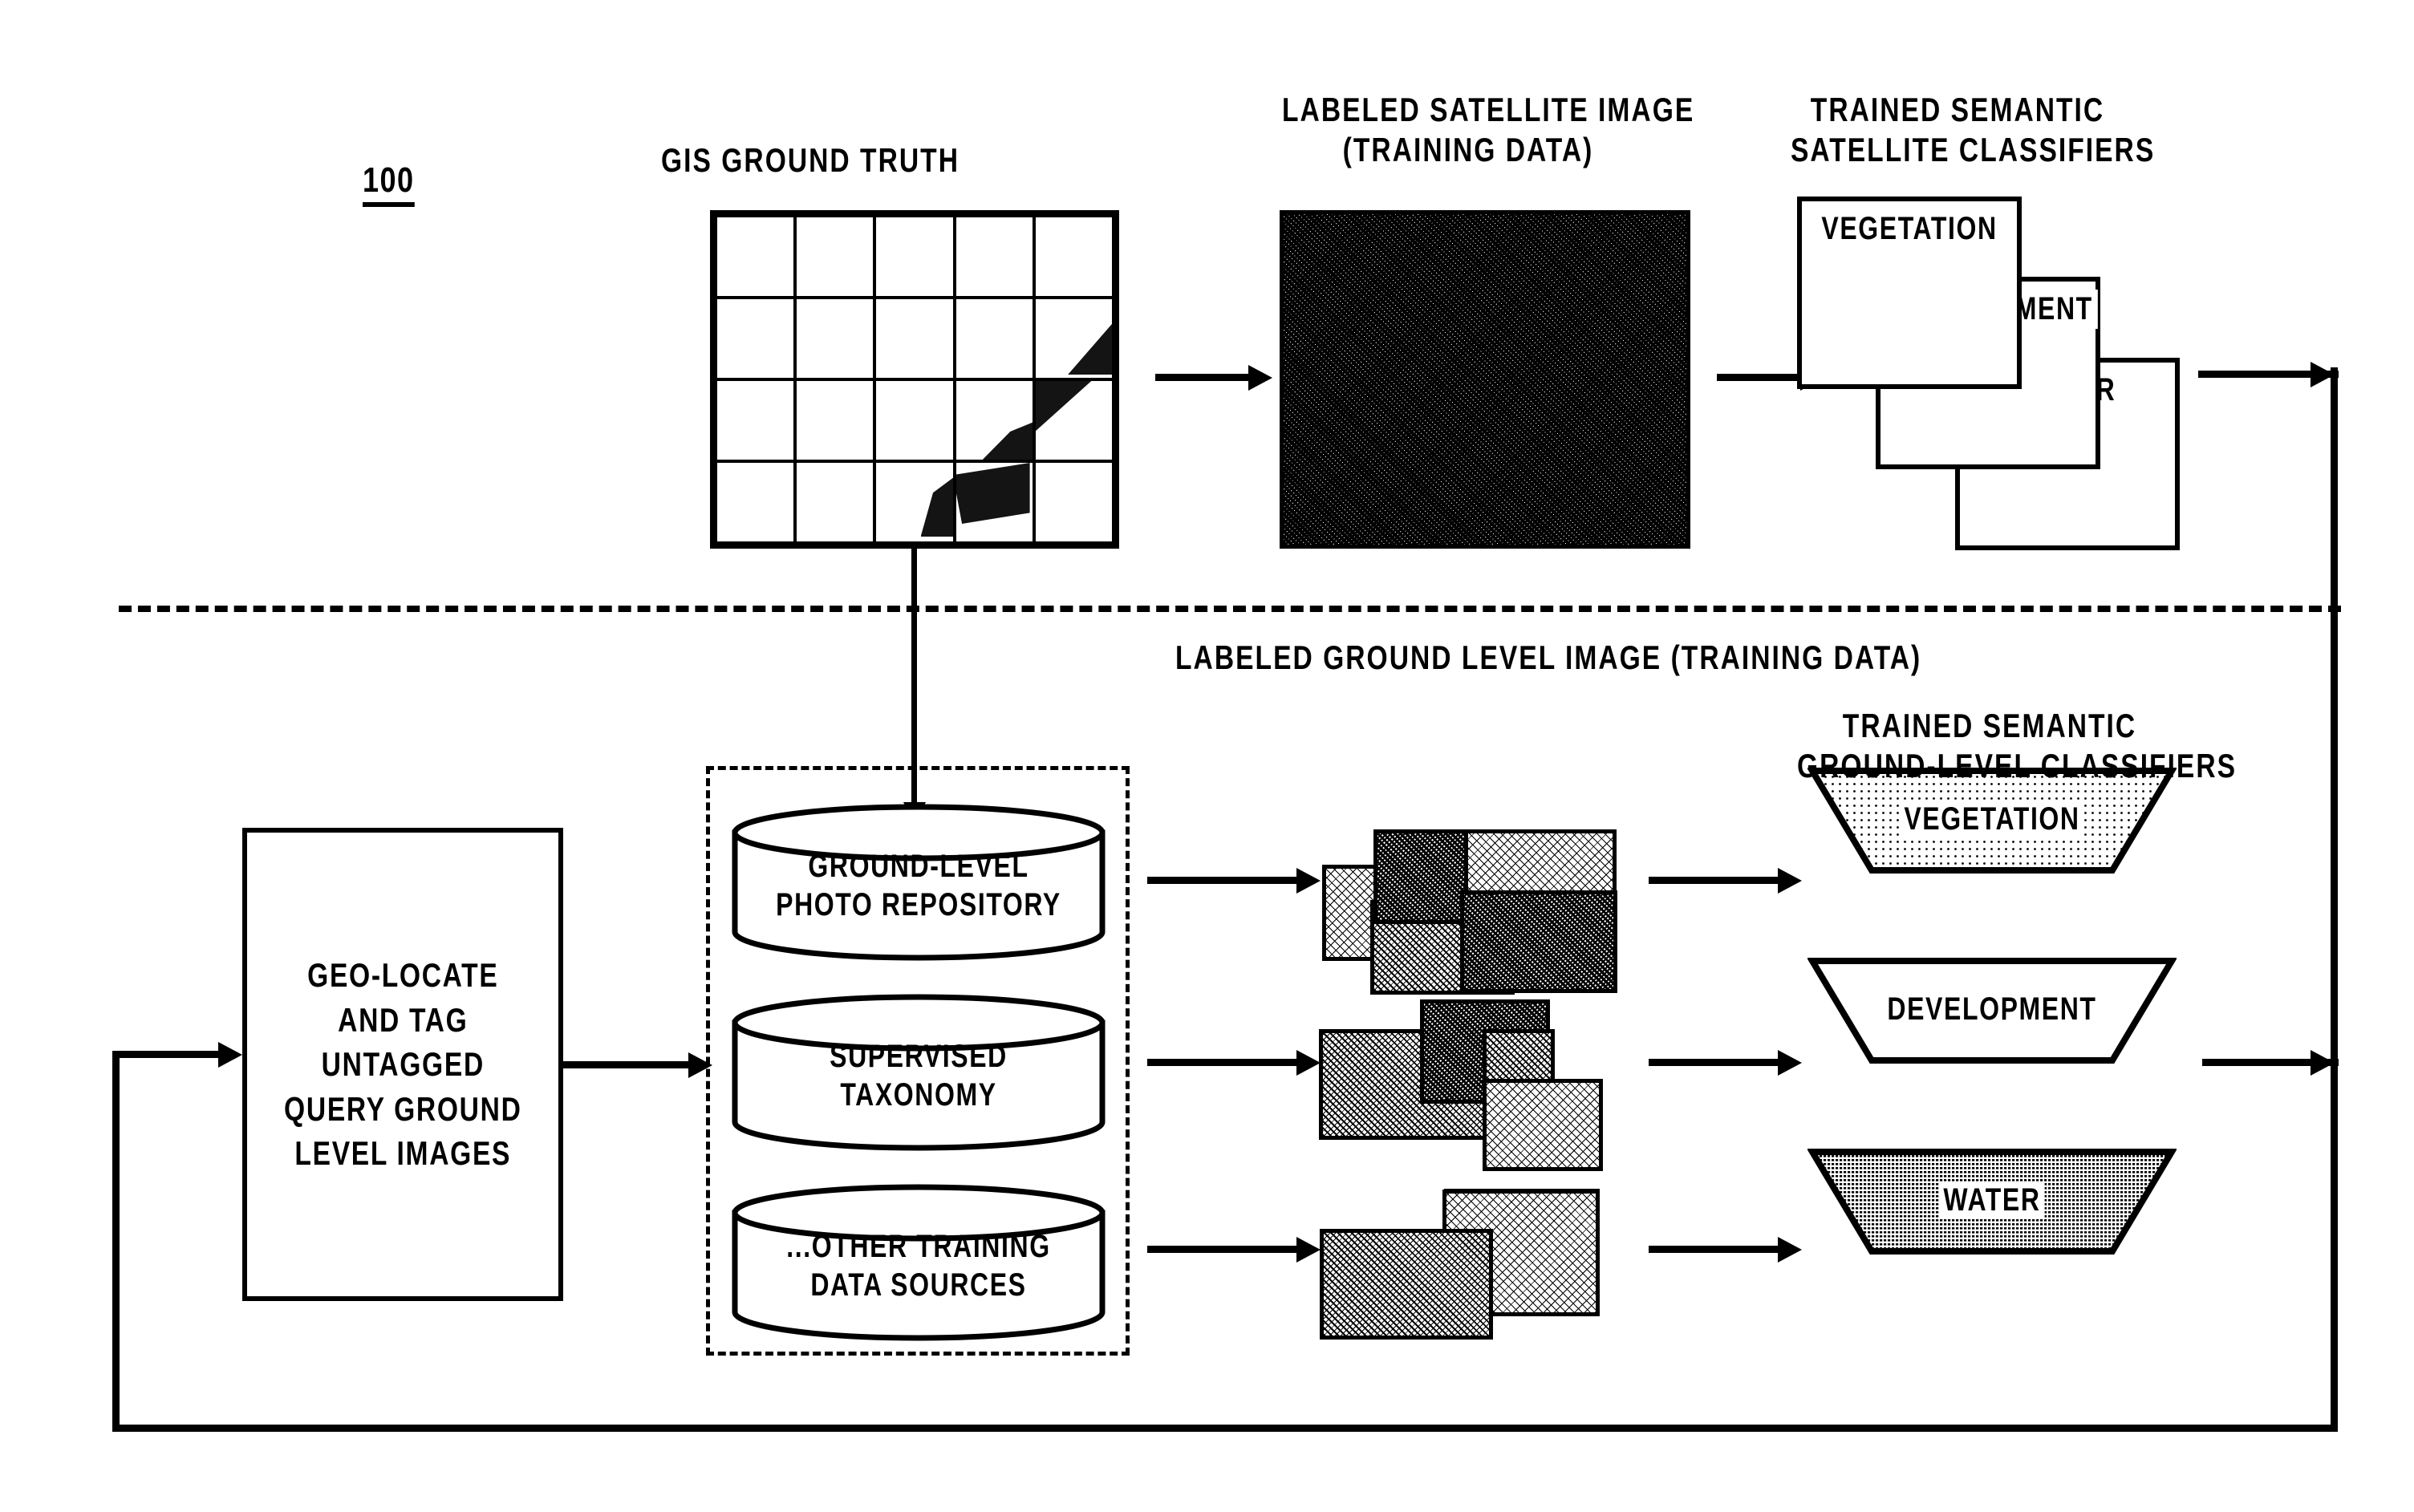  What do you see at coordinates (810, 160) in the screenshot?
I see `gis-ground-truth-header: GIS GROUND TRUTH` at bounding box center [810, 160].